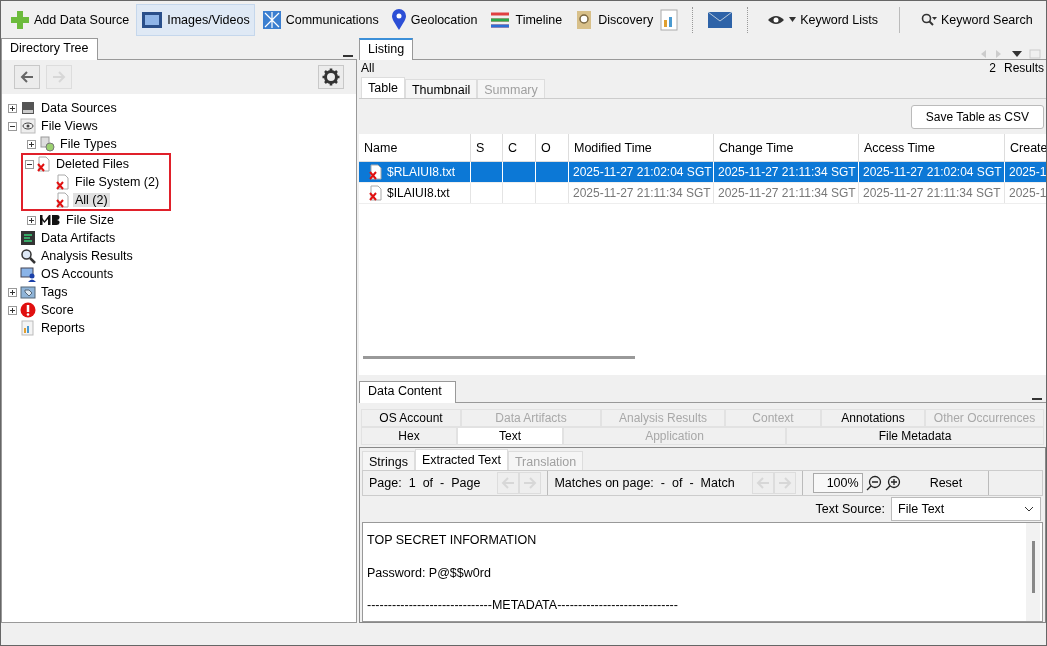 The height and width of the screenshot is (646, 1047). What do you see at coordinates (54, 292) in the screenshot?
I see `tree-item: Tags` at bounding box center [54, 292].